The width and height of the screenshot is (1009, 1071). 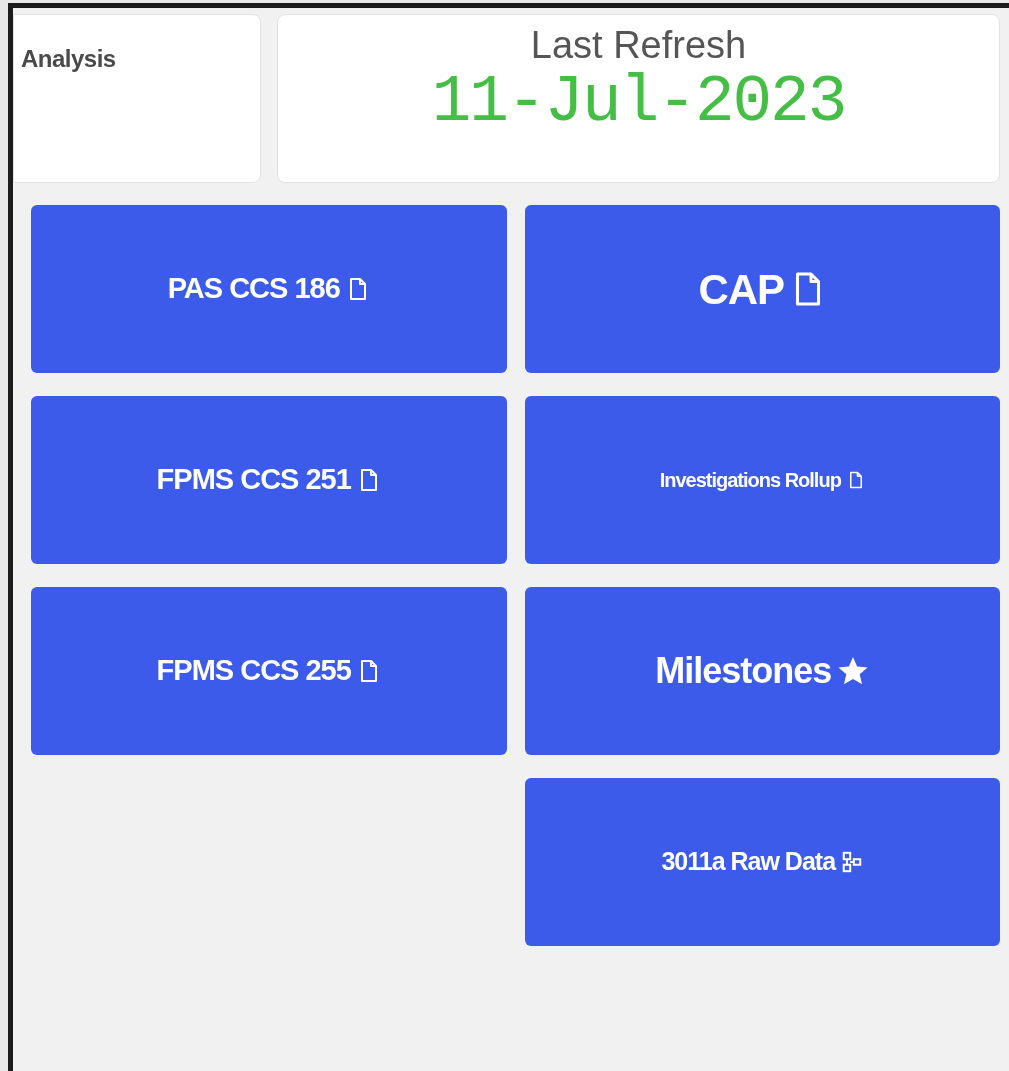 I want to click on report-button: CAP, so click(x=762, y=289).